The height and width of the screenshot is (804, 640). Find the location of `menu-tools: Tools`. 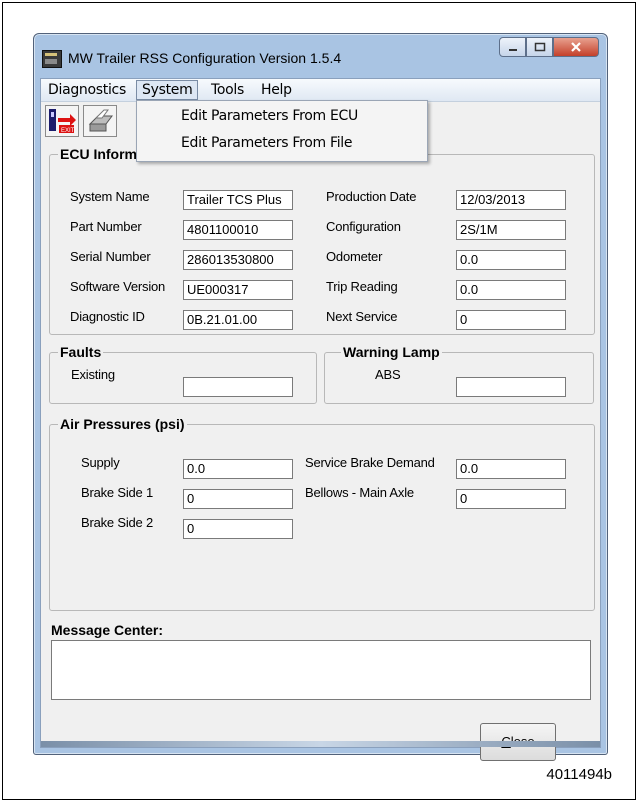

menu-tools: Tools is located at coordinates (227, 90).